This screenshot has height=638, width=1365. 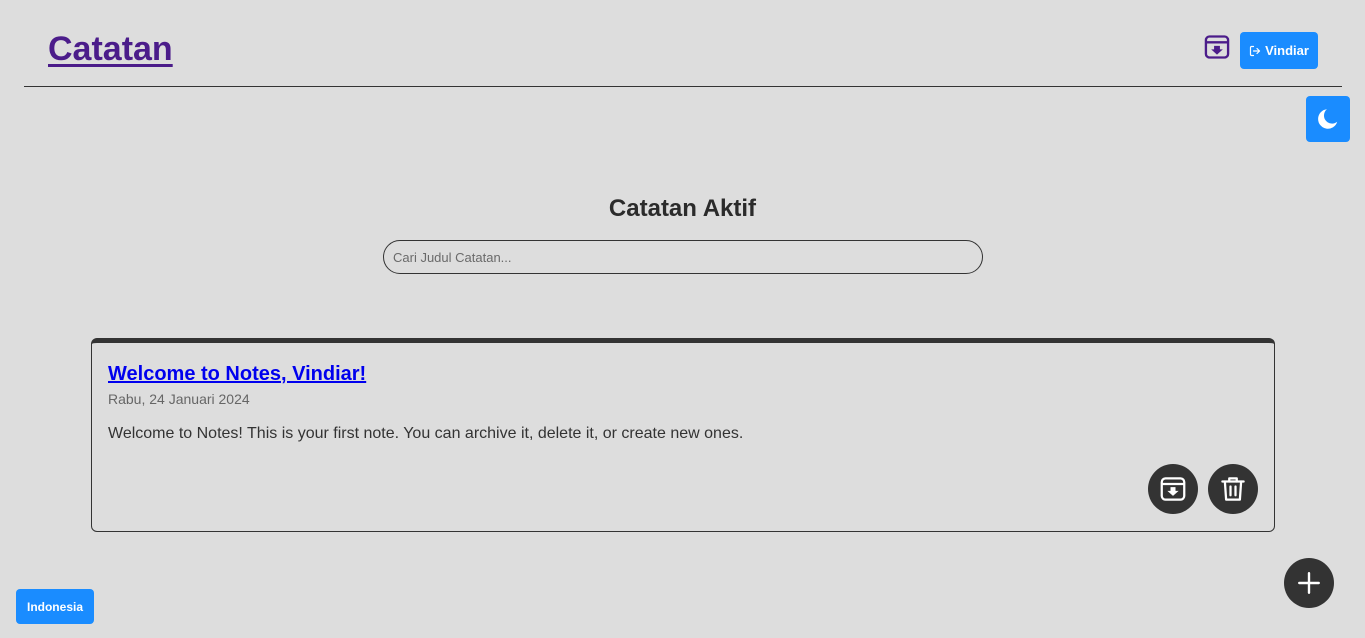 What do you see at coordinates (179, 399) in the screenshot?
I see `note-date: Rabu, 24 Januari 2024` at bounding box center [179, 399].